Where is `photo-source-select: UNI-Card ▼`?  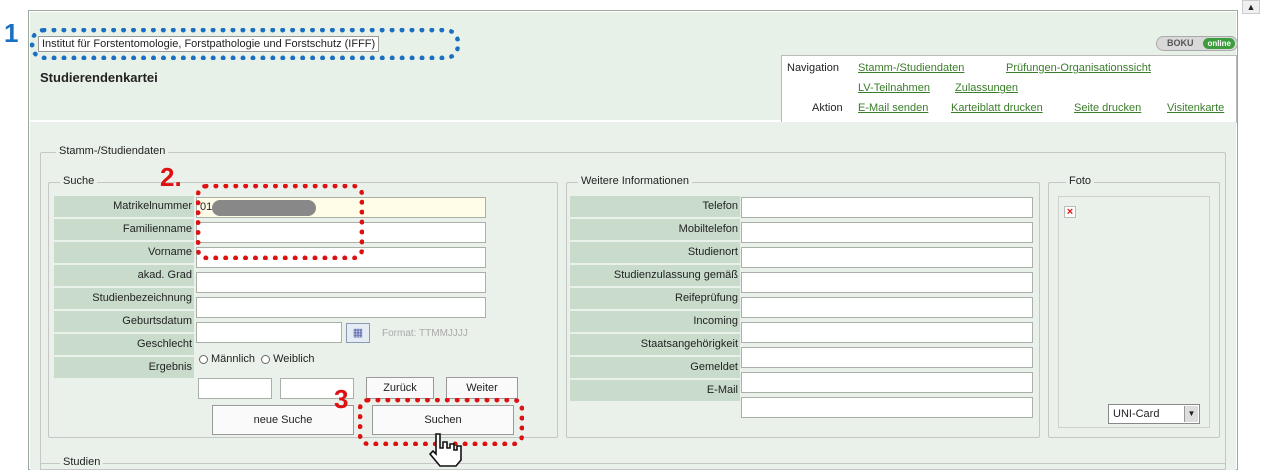 photo-source-select: UNI-Card ▼ is located at coordinates (1154, 414).